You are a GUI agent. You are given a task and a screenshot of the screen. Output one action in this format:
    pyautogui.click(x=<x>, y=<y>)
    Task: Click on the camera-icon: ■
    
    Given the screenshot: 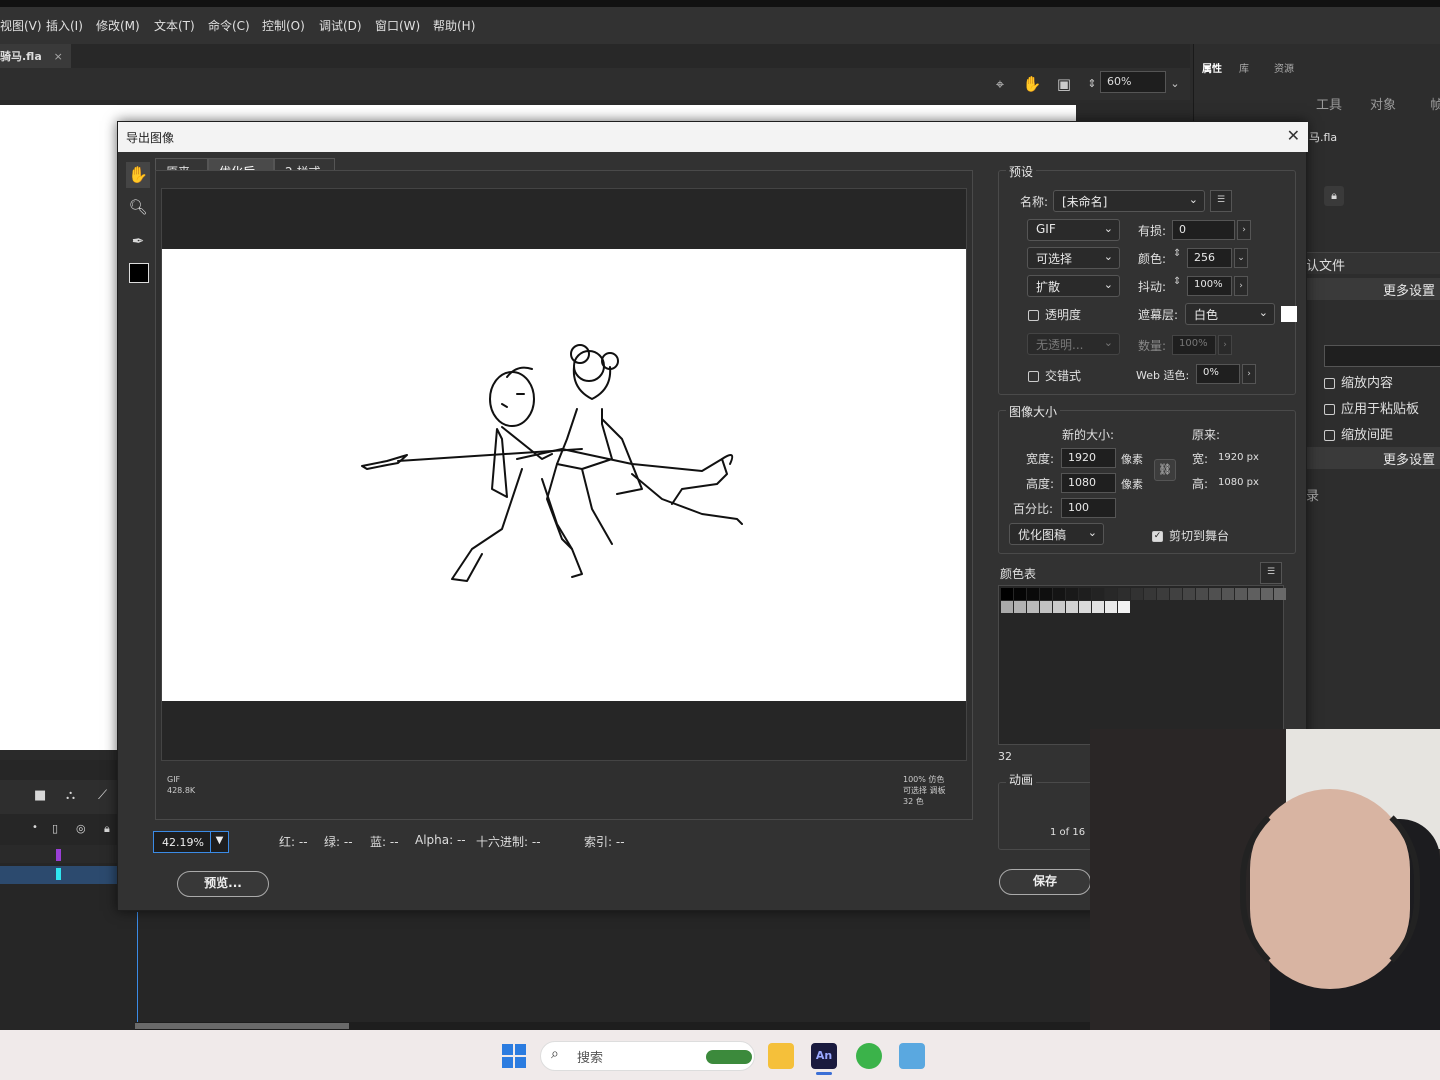 What is the action you would take?
    pyautogui.click(x=40, y=795)
    